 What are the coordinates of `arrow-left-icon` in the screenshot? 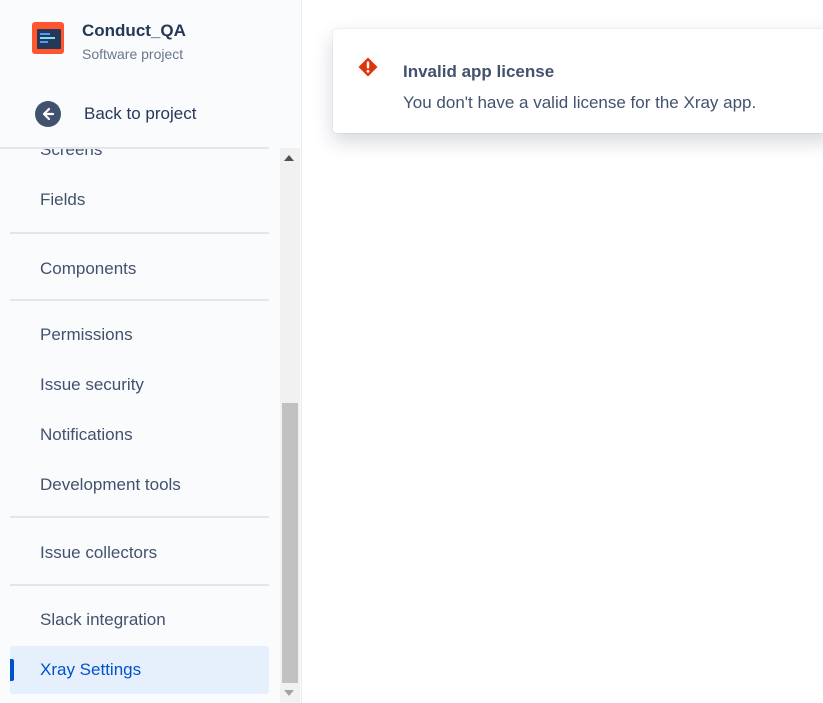 It's located at (48, 114).